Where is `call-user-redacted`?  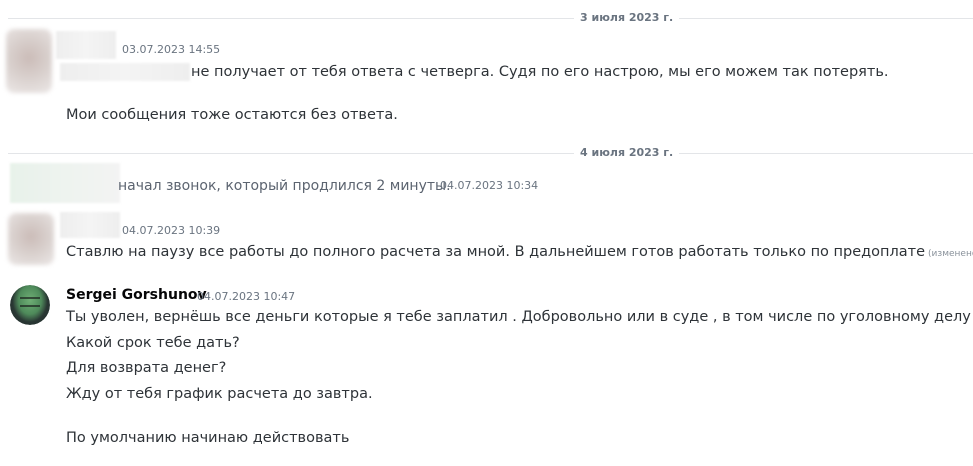
call-user-redacted is located at coordinates (65, 183).